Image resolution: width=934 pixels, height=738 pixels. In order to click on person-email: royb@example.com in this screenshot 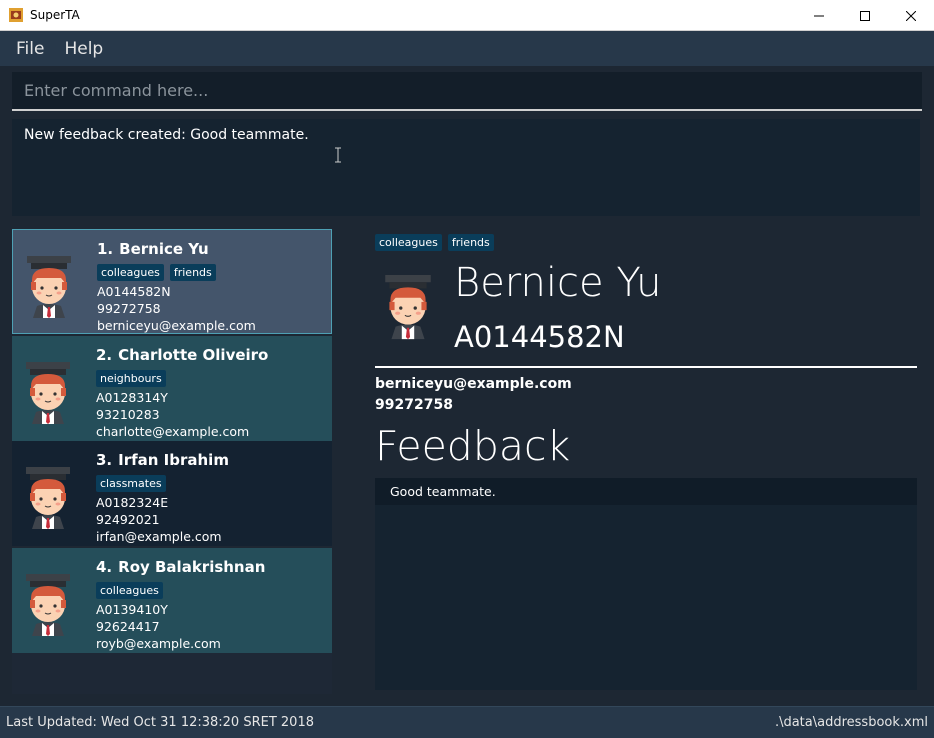, I will do `click(158, 643)`.